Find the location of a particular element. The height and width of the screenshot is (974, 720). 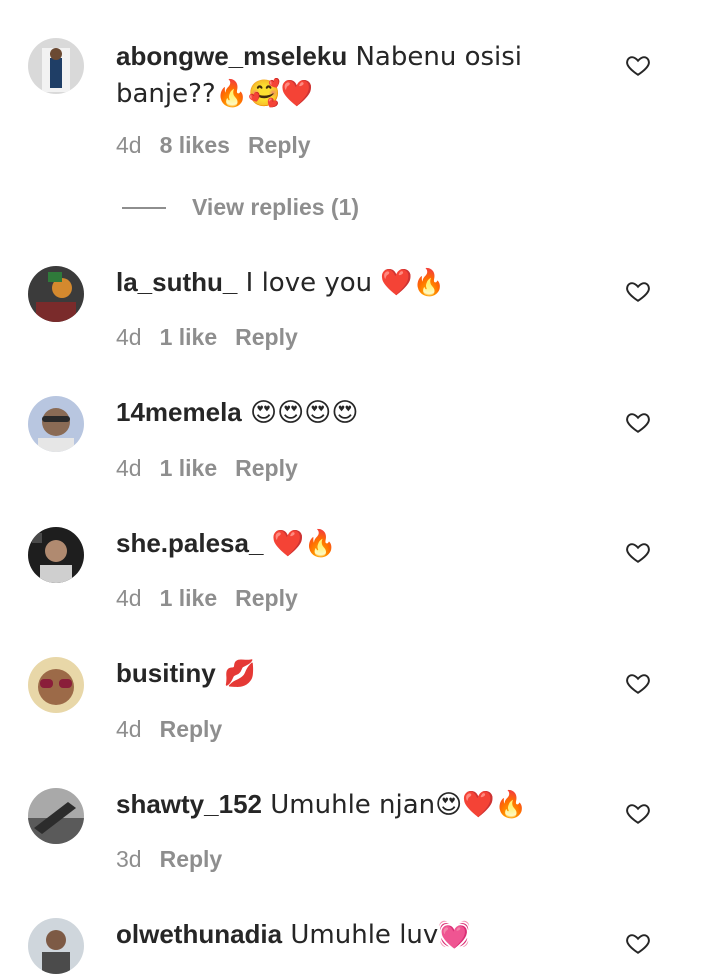

view-replies-label: View replies (1) is located at coordinates (276, 207).